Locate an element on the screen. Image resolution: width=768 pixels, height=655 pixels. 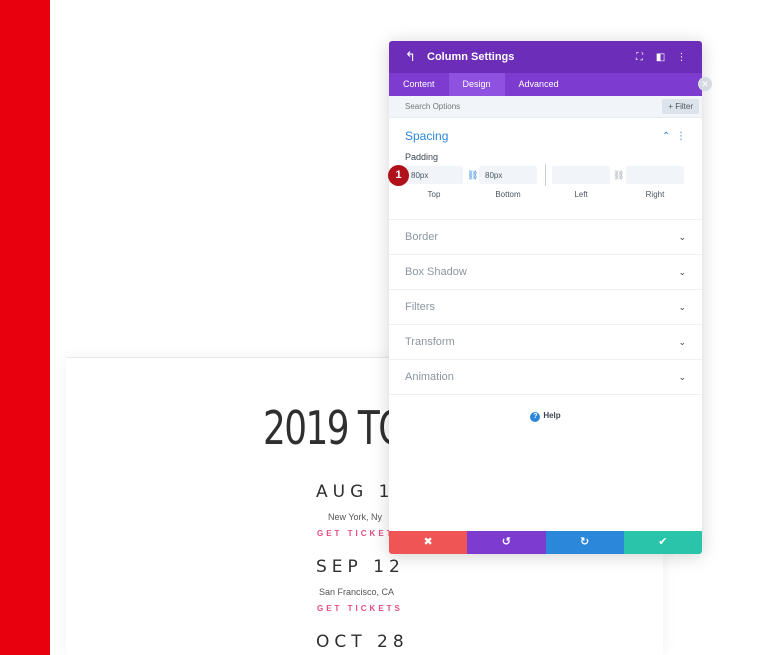
link-active-icon: ⛓ is located at coordinates (472, 175).